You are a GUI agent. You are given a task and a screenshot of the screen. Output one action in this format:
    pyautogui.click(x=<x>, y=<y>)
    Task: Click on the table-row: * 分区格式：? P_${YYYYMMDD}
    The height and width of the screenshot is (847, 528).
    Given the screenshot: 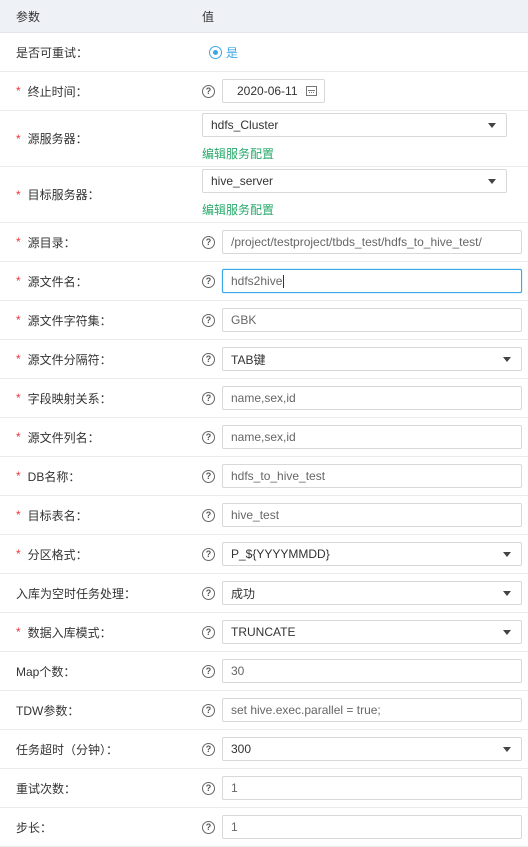 What is the action you would take?
    pyautogui.click(x=264, y=554)
    